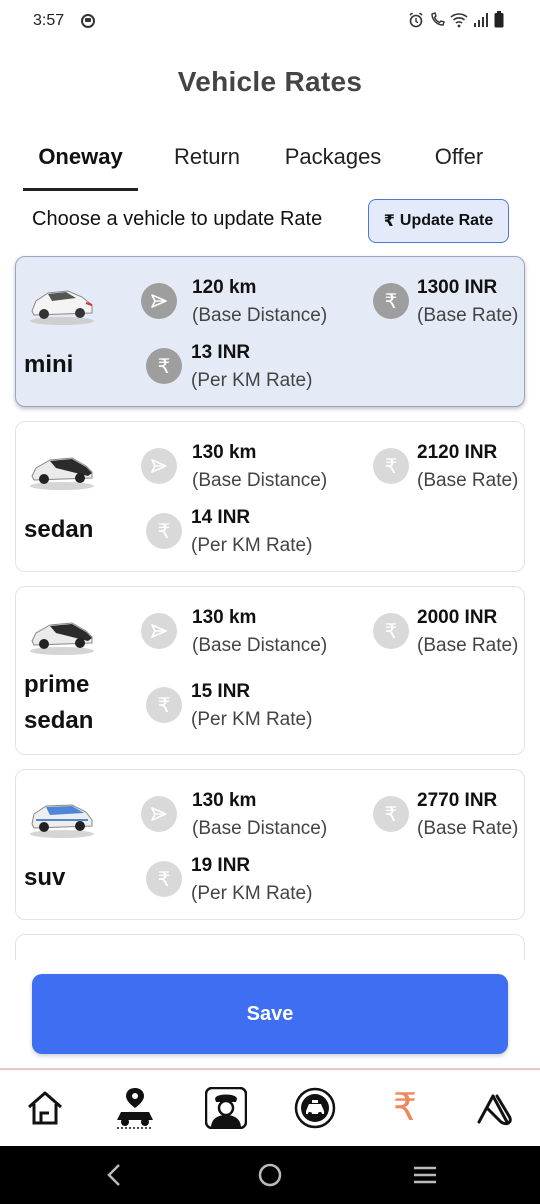 The image size is (540, 1204). Describe the element at coordinates (416, 19) in the screenshot. I see `alarm-icon` at that location.